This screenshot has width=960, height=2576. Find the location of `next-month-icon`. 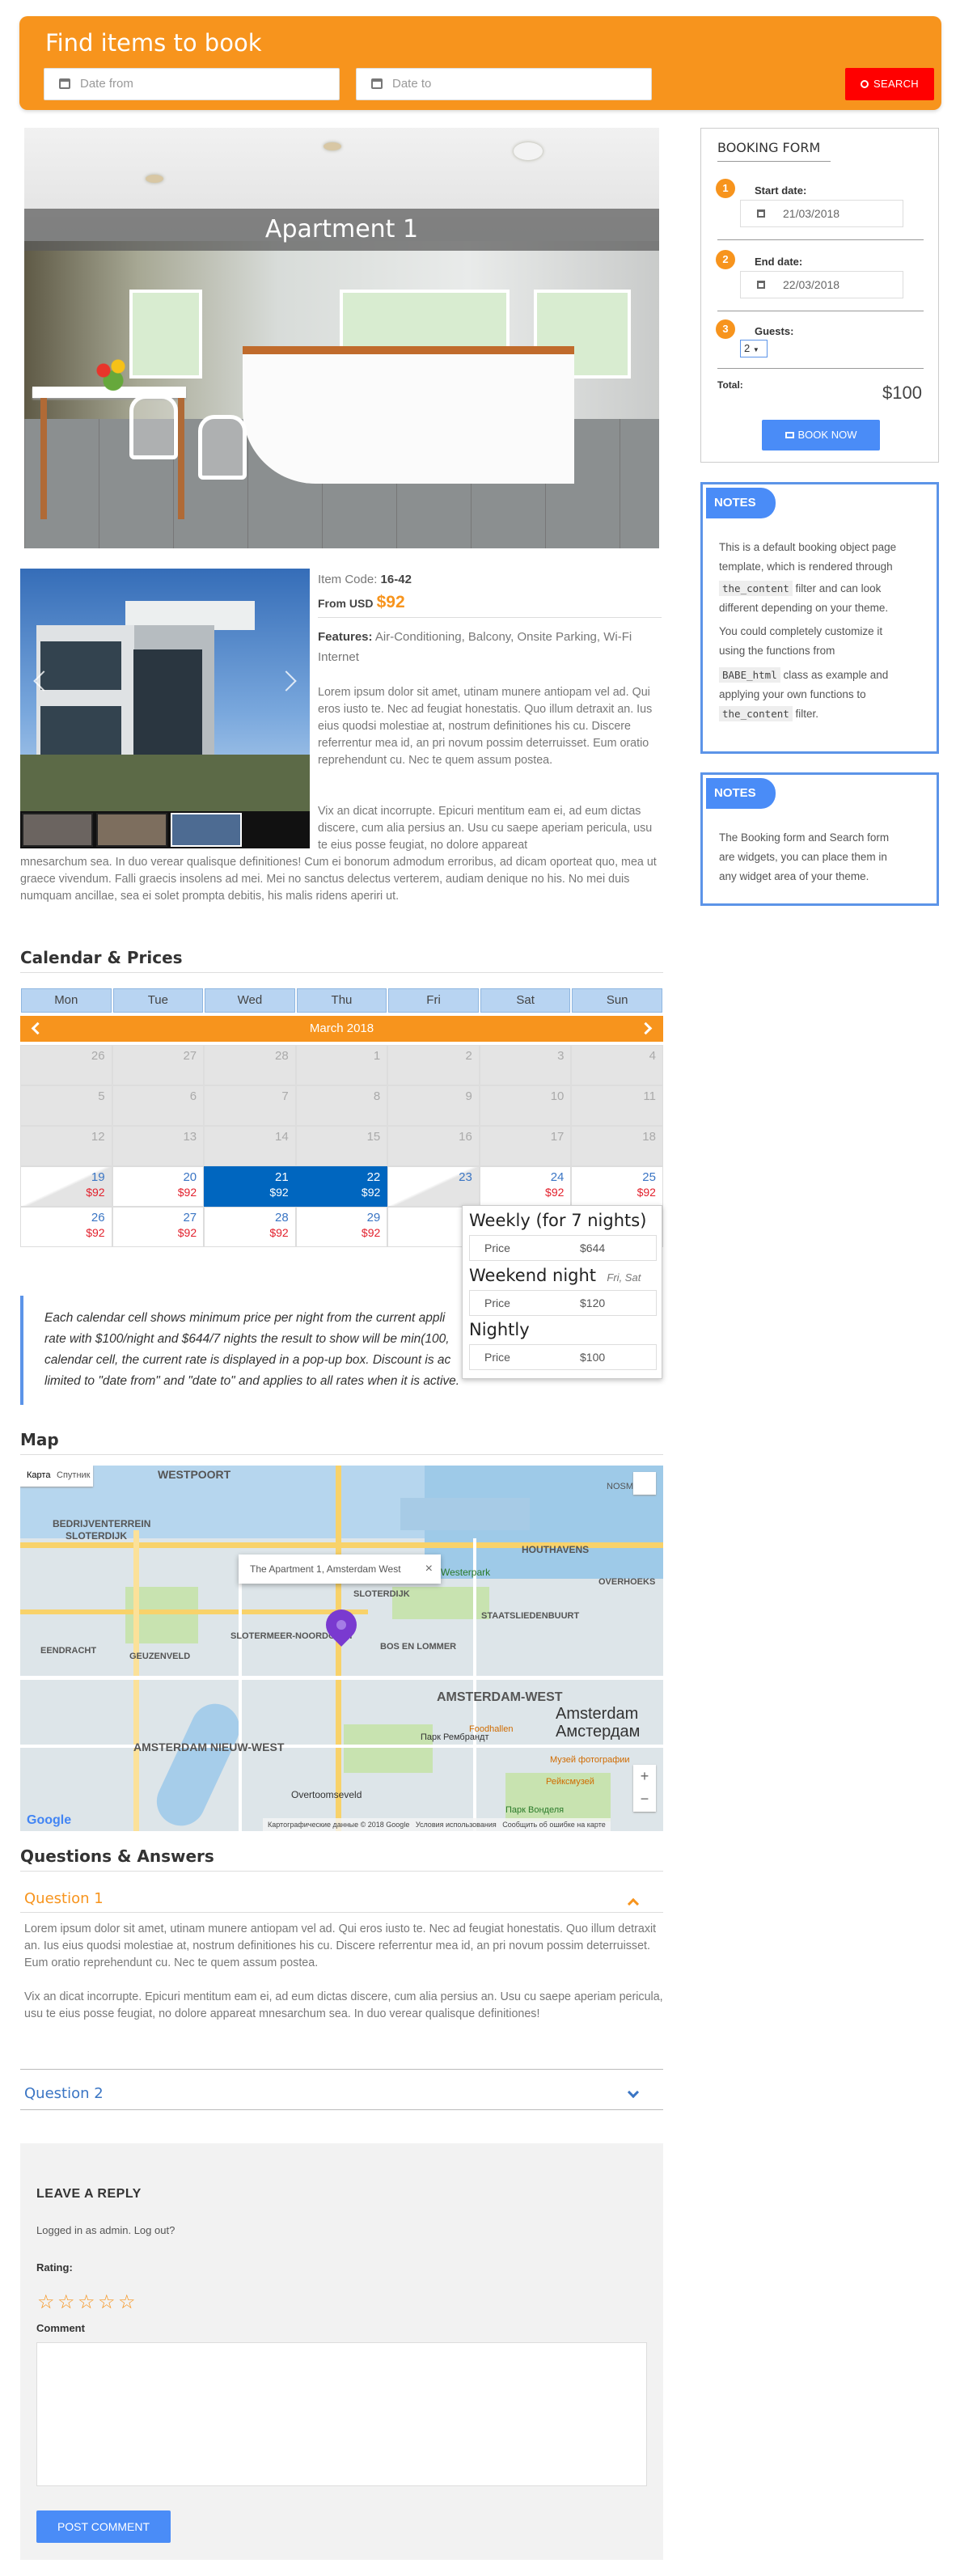

next-month-icon is located at coordinates (646, 1029).